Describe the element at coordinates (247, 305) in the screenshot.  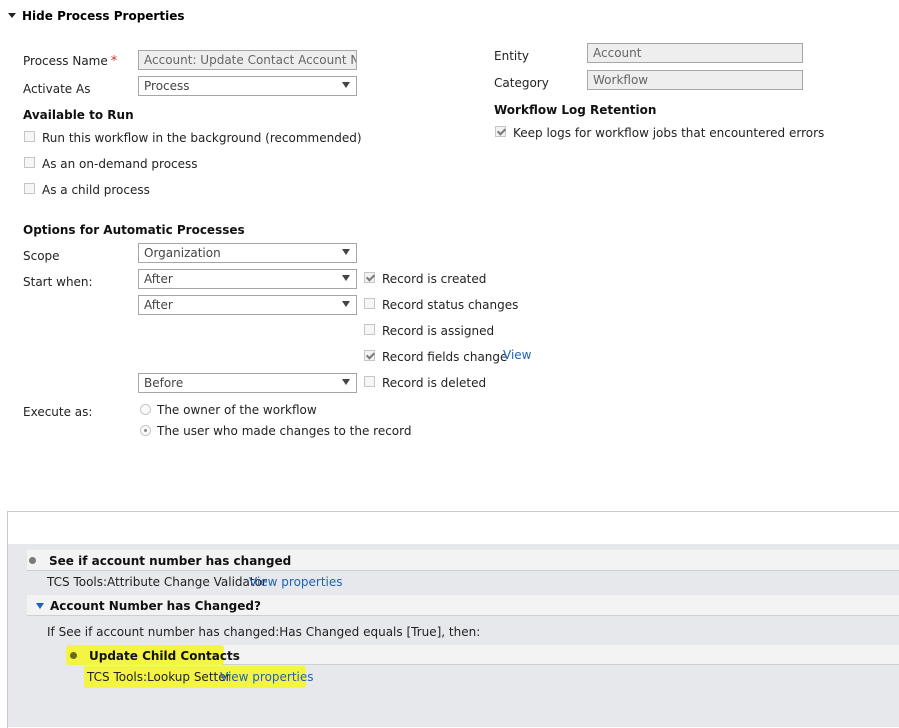
I see `status-change-timing-select: After` at that location.